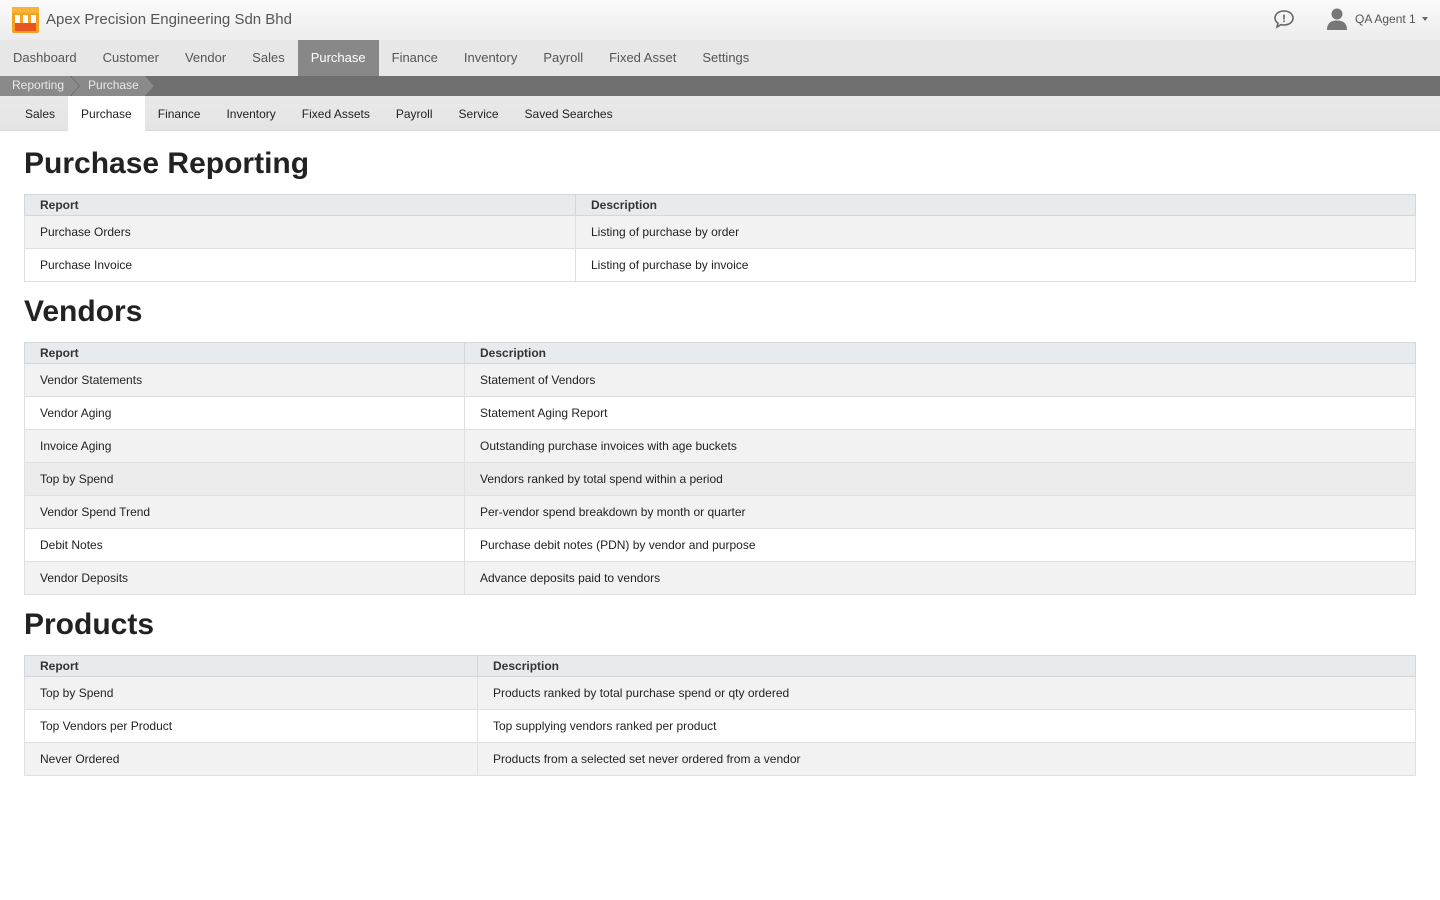  Describe the element at coordinates (131, 58) in the screenshot. I see `main-nav-customer: Customer` at that location.